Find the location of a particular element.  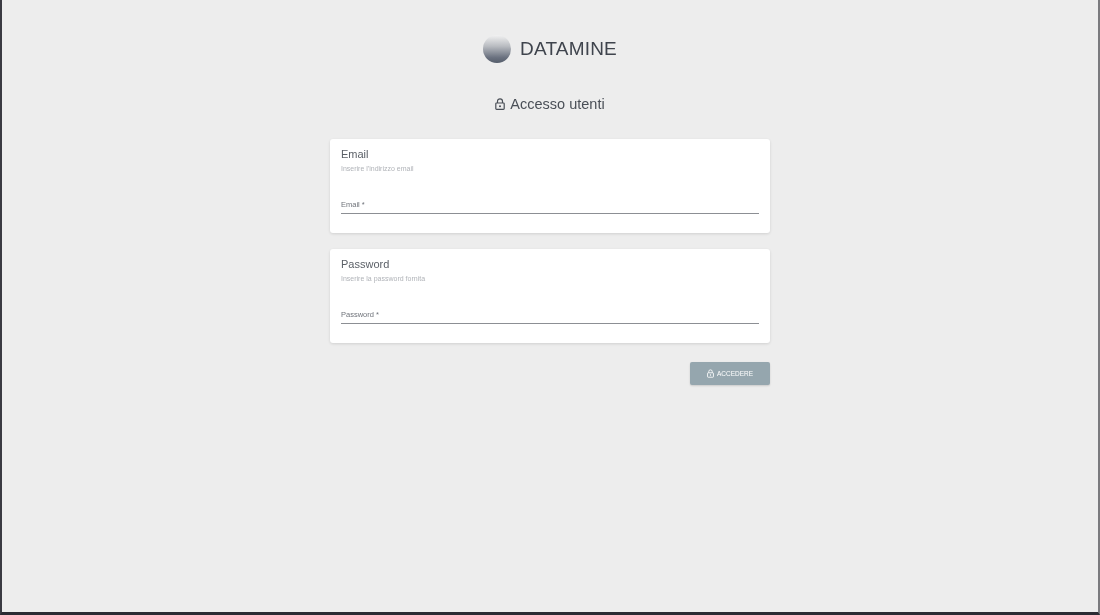

logo-sphere-icon is located at coordinates (497, 49).